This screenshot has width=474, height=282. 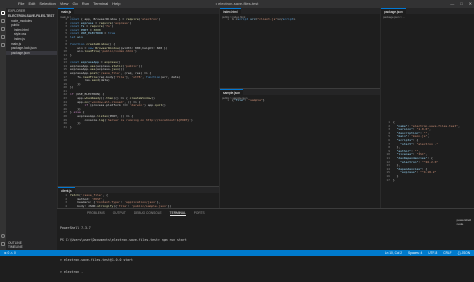 I want to click on code-token: USE_ELECTRON, so click(x=91, y=33).